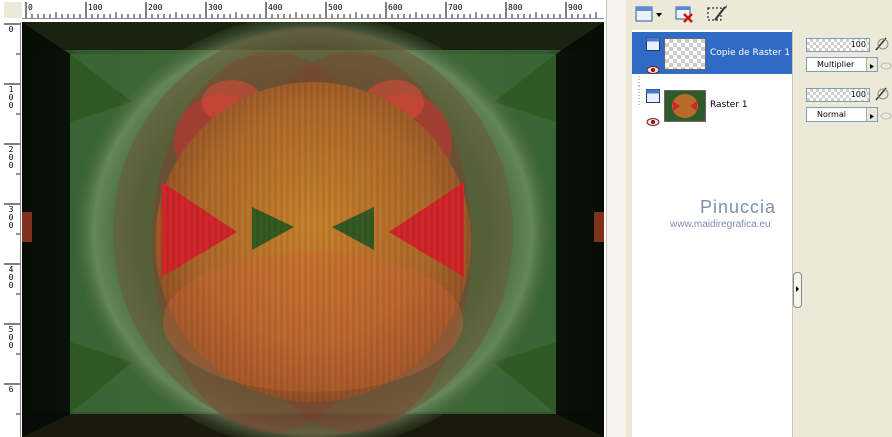  What do you see at coordinates (455, 7) in the screenshot?
I see `ruler-label: 700` at bounding box center [455, 7].